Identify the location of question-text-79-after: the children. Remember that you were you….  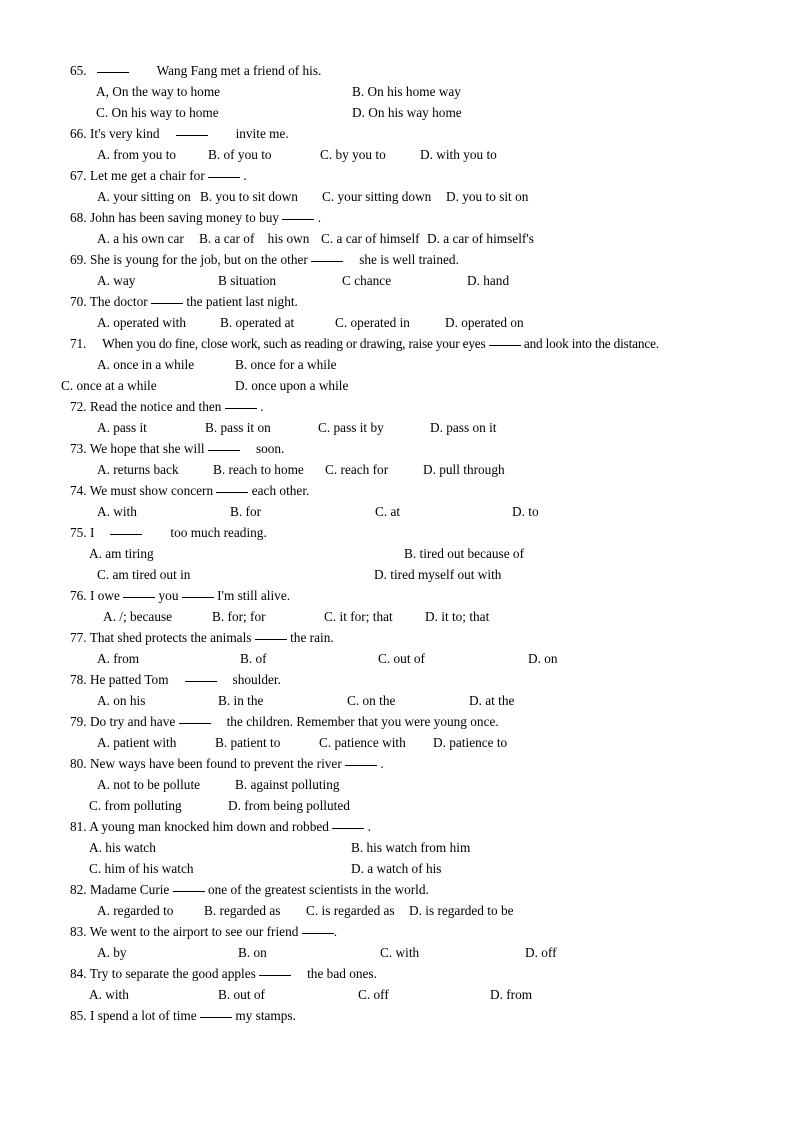
(362, 721).